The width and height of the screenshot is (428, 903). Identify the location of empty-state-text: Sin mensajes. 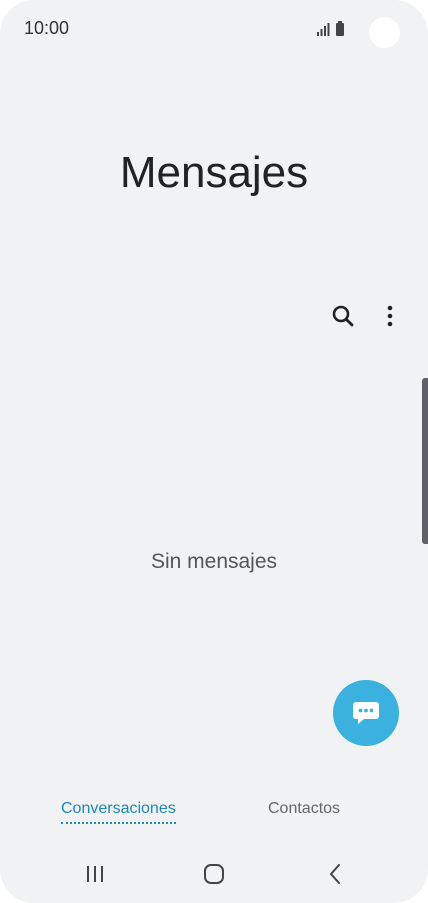
(214, 561).